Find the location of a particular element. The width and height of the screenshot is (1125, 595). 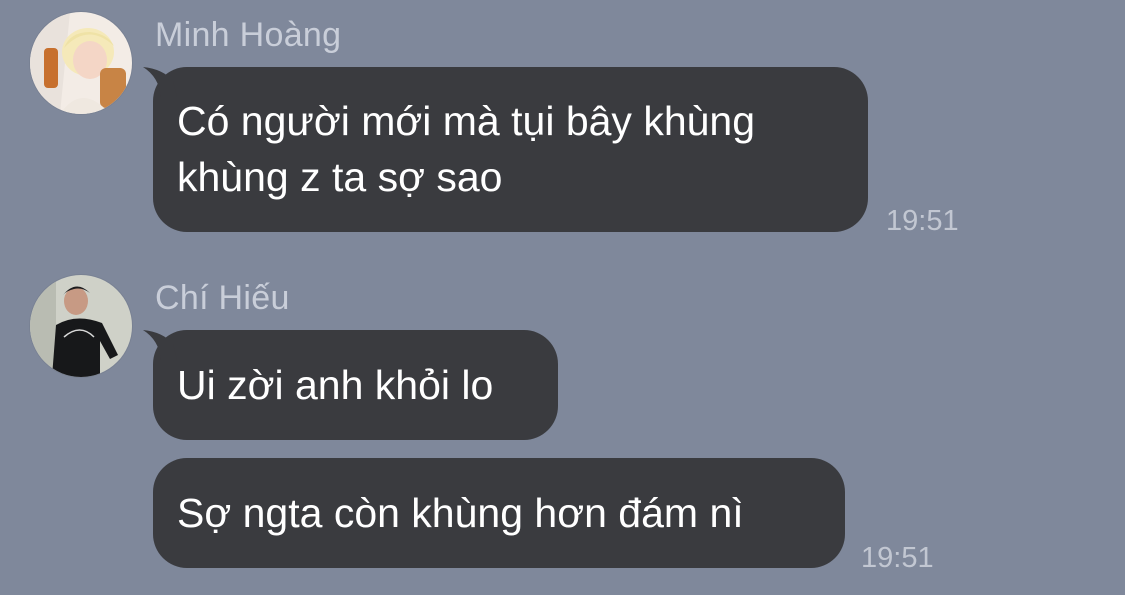

message-bubble: Sợ ngta còn khùng hơn đám nì is located at coordinates (499, 513).